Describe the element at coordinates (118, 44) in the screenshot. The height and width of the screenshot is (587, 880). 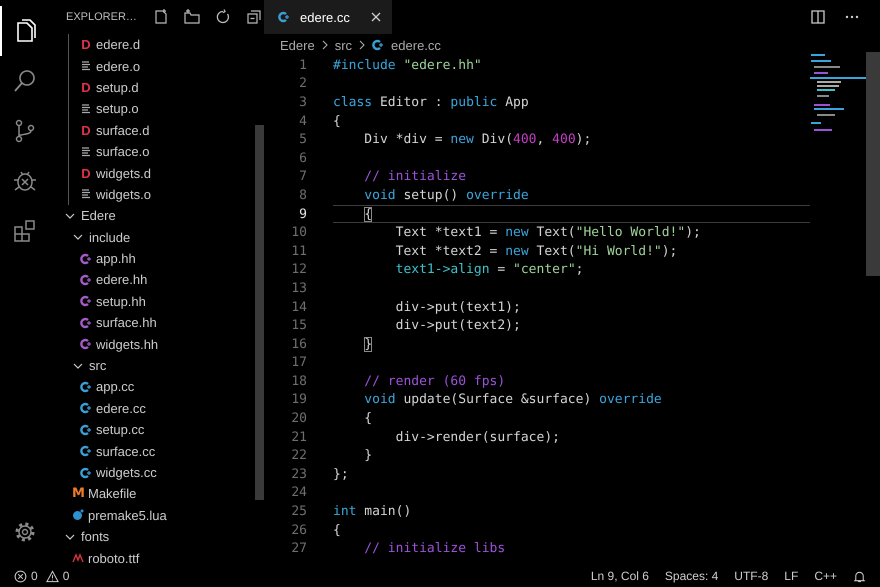
I see `file-label: edere.d` at that location.